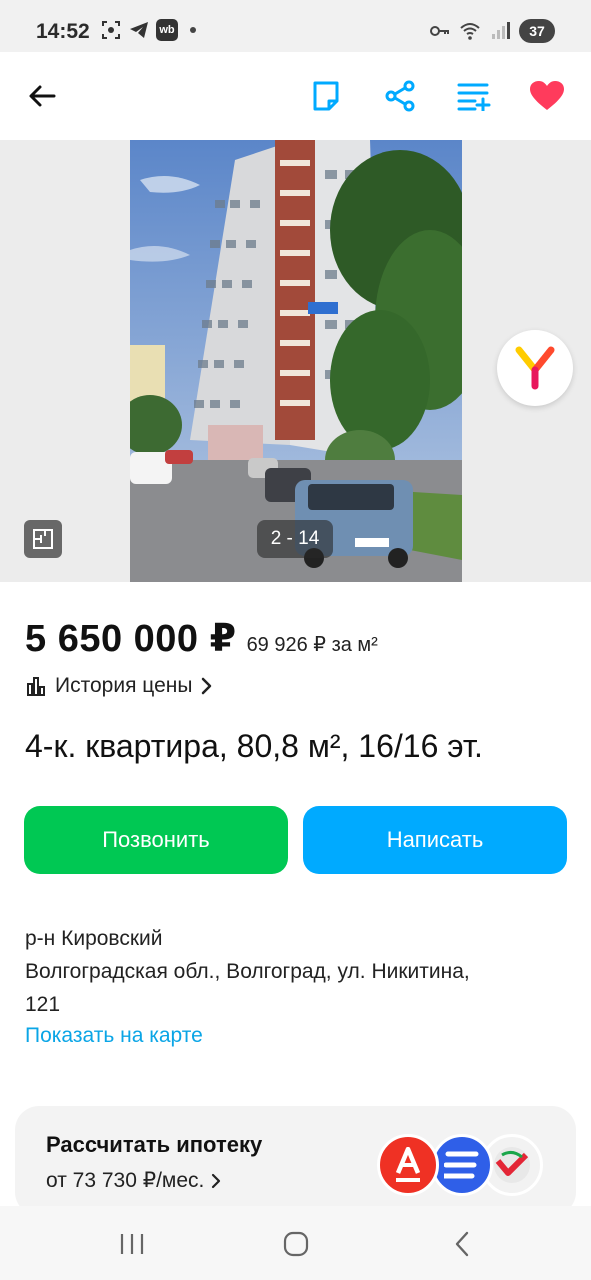  I want to click on status-icons-right: 37, so click(492, 31).